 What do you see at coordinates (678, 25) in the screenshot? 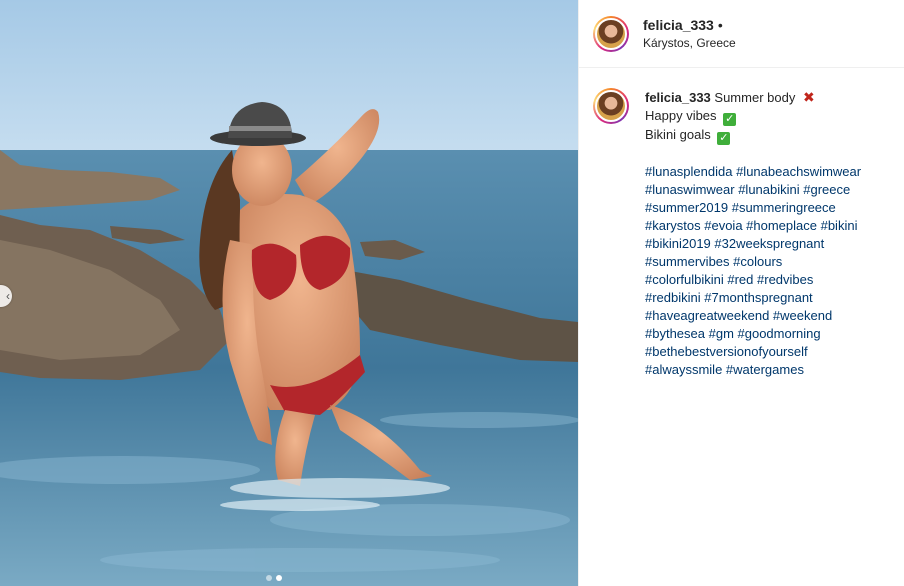
I see `username-link: felicia_333` at bounding box center [678, 25].